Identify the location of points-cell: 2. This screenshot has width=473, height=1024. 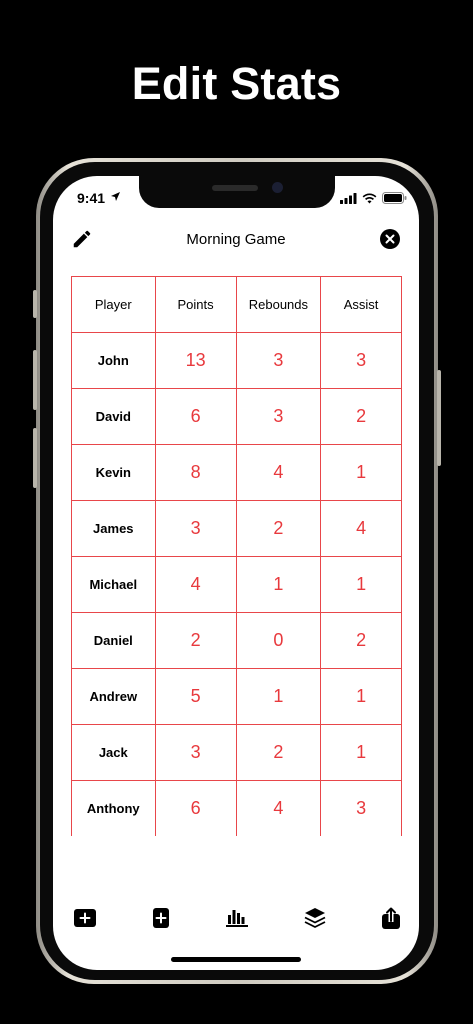
(195, 640).